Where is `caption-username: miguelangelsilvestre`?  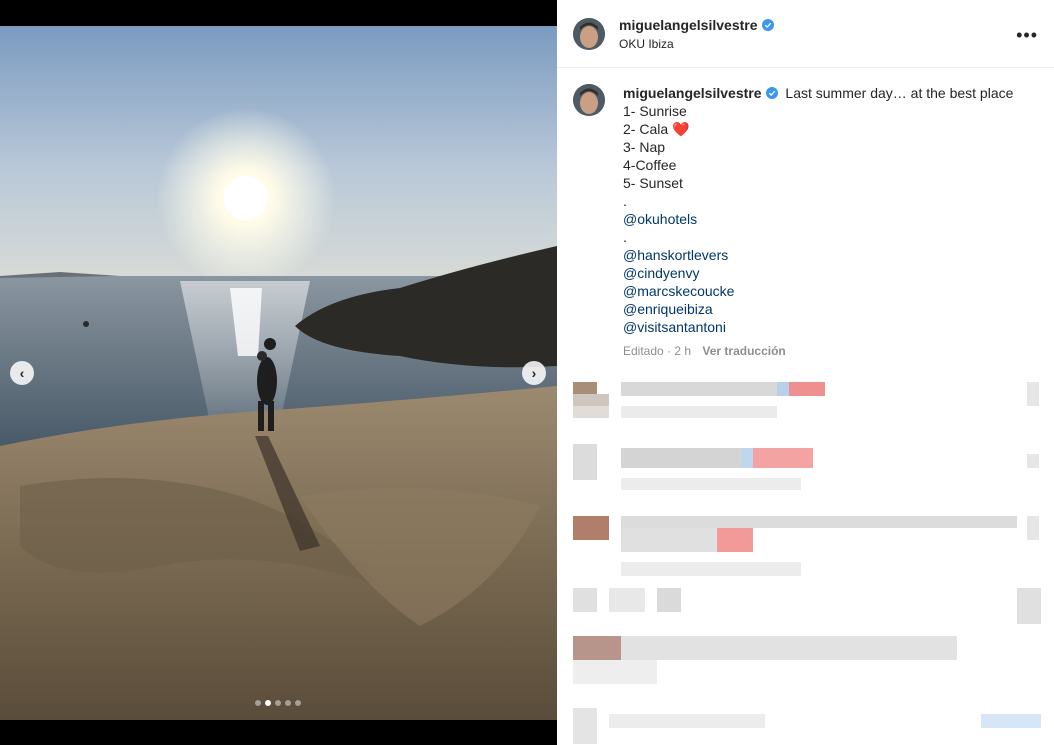
caption-username: miguelangelsilvestre is located at coordinates (700, 93).